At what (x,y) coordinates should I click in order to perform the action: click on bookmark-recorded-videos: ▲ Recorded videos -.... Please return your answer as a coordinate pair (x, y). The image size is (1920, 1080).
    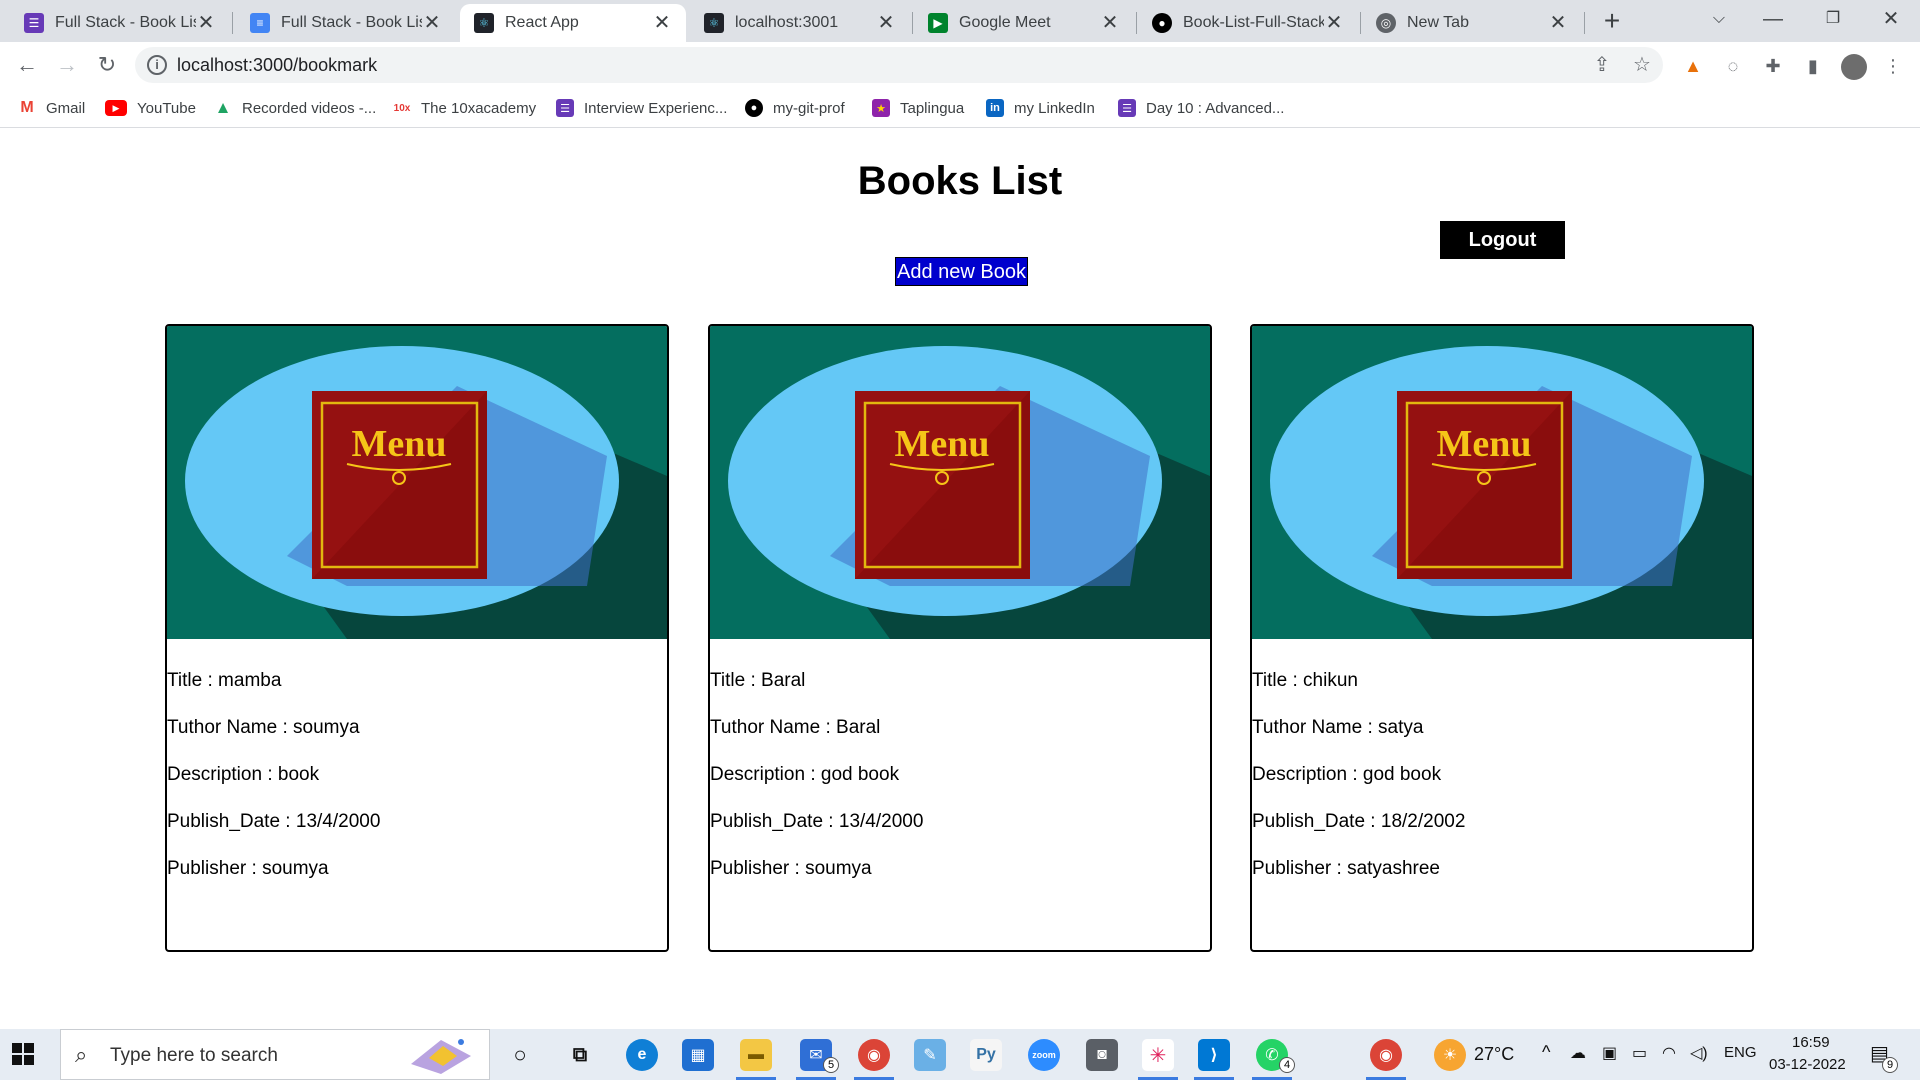
    Looking at the image, I should click on (295, 108).